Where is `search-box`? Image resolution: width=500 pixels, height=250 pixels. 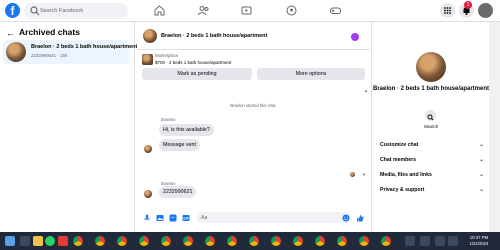 search-box is located at coordinates (76, 11).